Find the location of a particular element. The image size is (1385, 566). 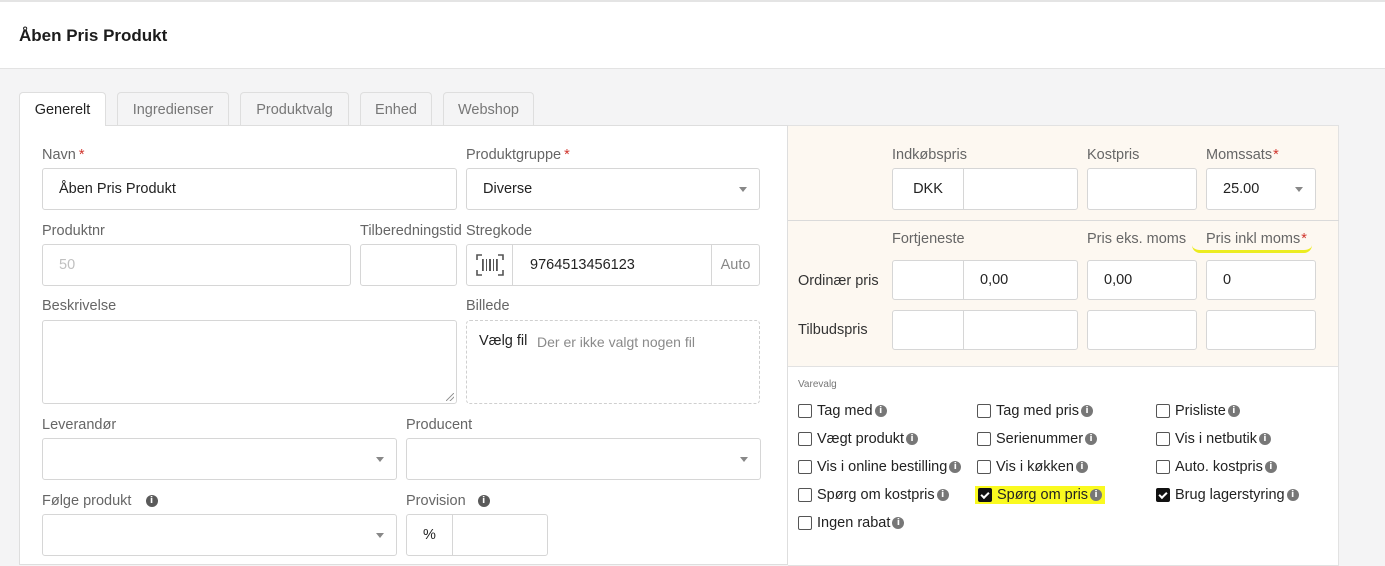

fortjeneste-header: Fortjeneste is located at coordinates (928, 239).